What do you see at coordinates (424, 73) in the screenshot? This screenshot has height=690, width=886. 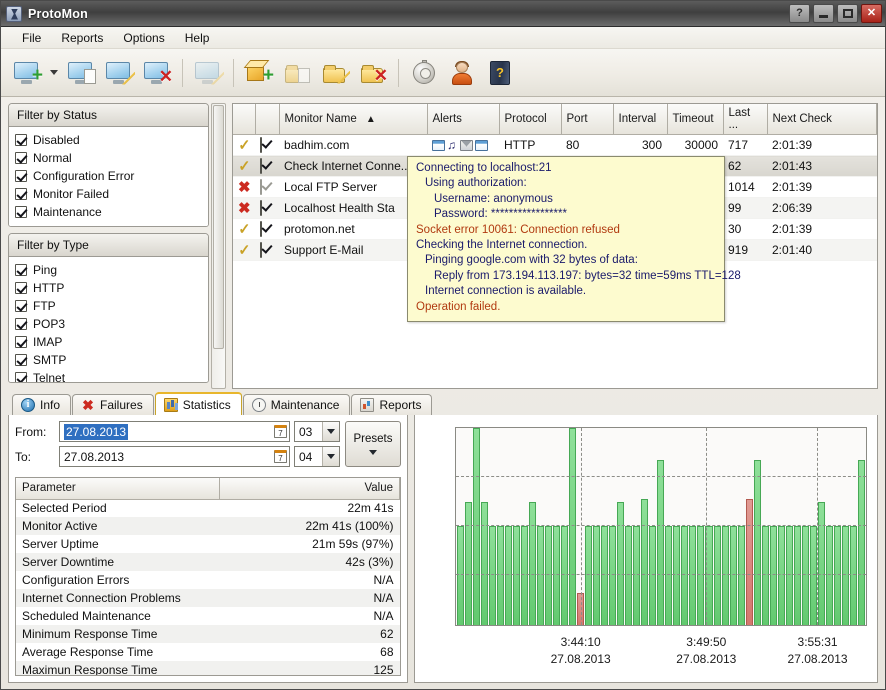 I see `options-button` at bounding box center [424, 73].